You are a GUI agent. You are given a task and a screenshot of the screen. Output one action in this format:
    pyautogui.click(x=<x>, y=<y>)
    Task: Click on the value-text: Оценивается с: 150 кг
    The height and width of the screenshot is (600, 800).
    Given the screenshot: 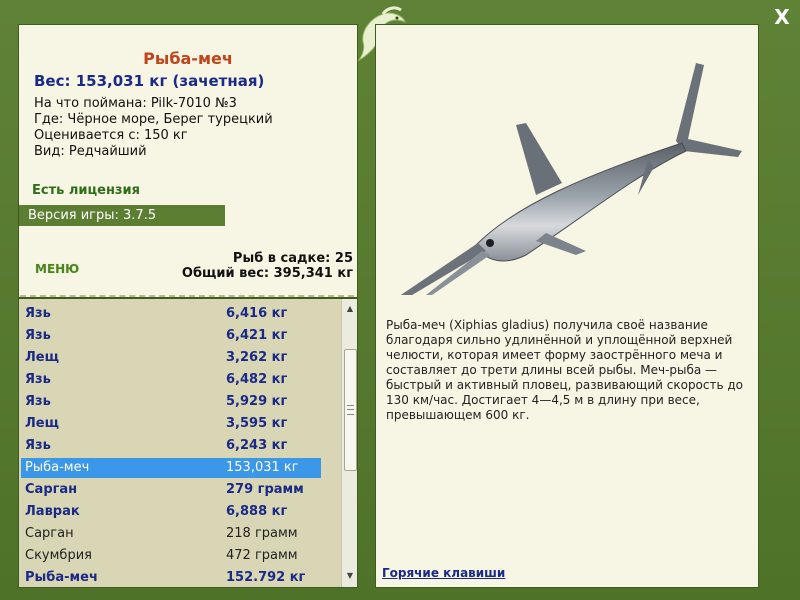 What is the action you would take?
    pyautogui.click(x=111, y=135)
    